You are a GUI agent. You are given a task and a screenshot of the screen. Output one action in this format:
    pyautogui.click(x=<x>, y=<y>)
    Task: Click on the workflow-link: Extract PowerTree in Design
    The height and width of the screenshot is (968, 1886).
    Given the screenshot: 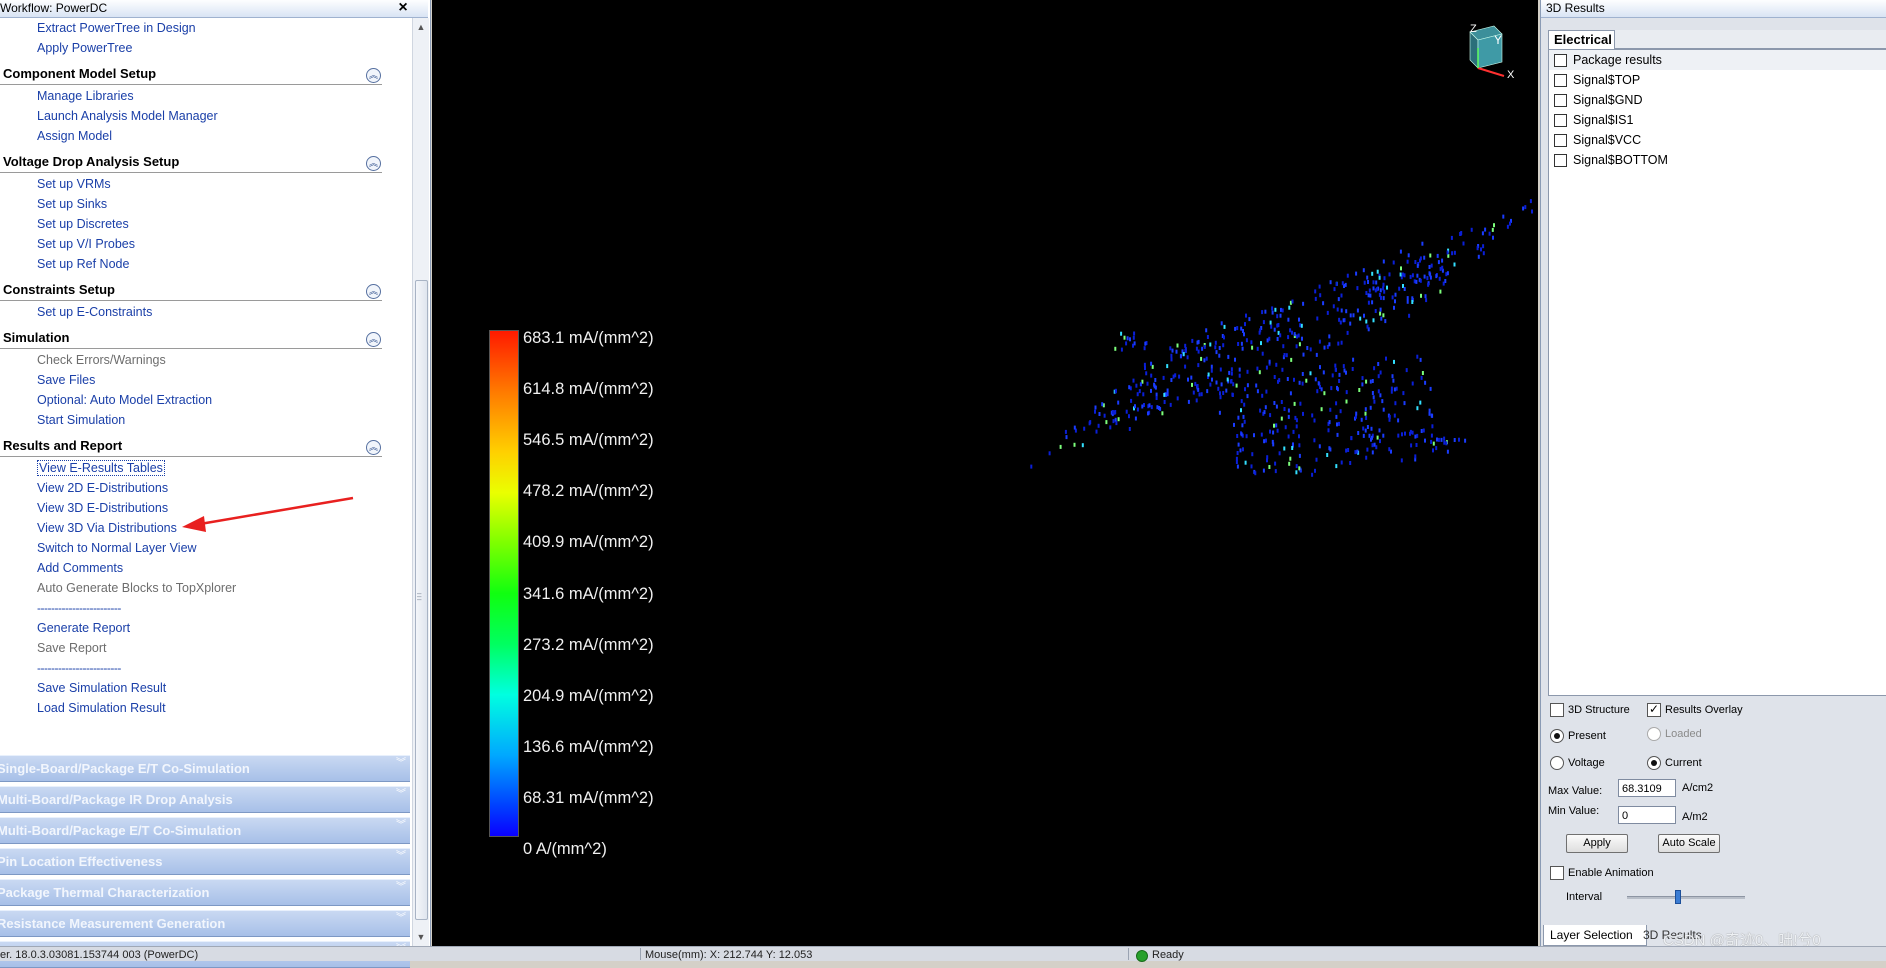 What is the action you would take?
    pyautogui.click(x=205, y=28)
    